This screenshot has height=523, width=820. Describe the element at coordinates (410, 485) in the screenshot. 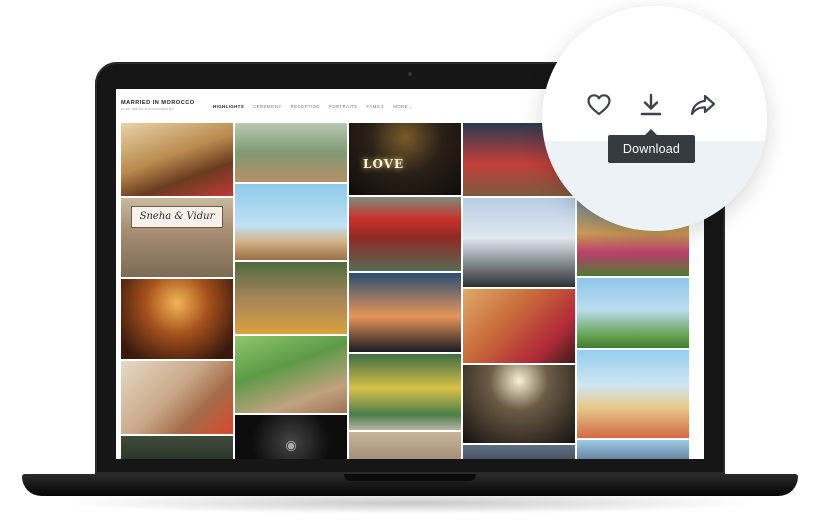

I see `laptop-base` at that location.